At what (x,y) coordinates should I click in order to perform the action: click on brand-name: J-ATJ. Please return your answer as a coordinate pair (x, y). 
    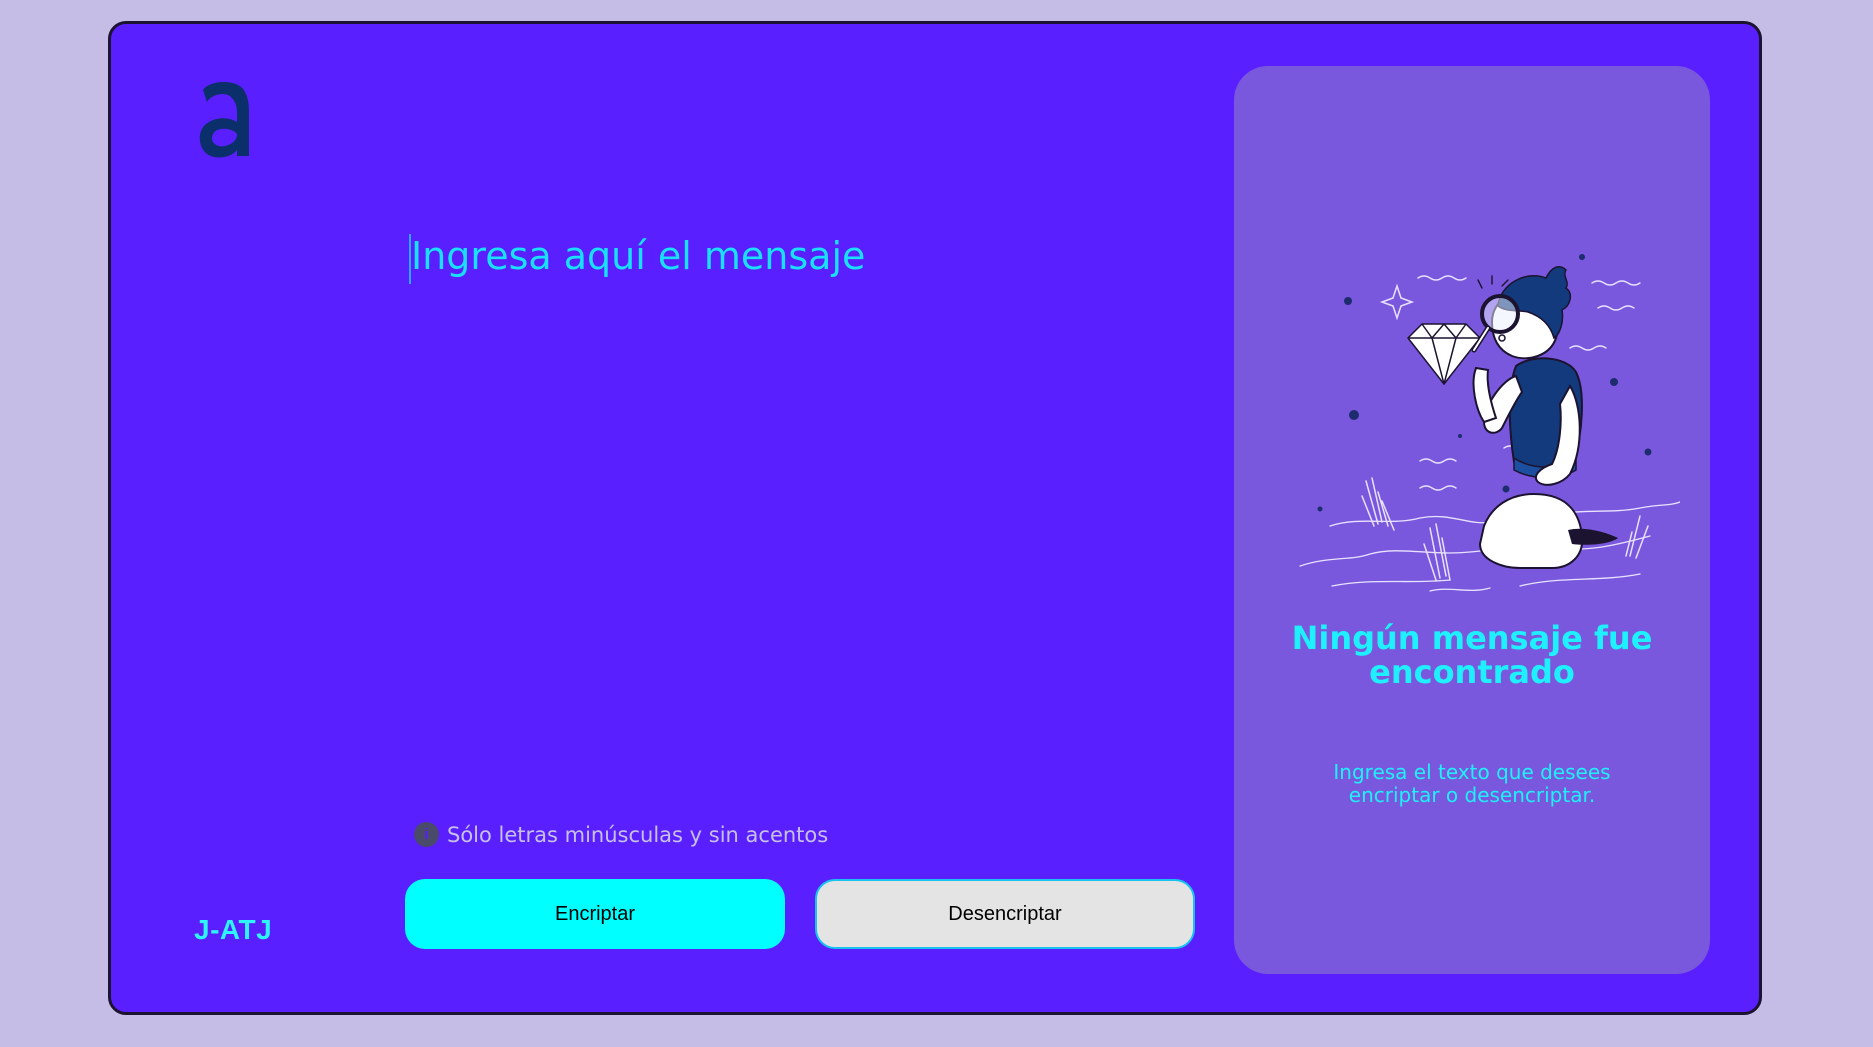
    Looking at the image, I should click on (233, 929).